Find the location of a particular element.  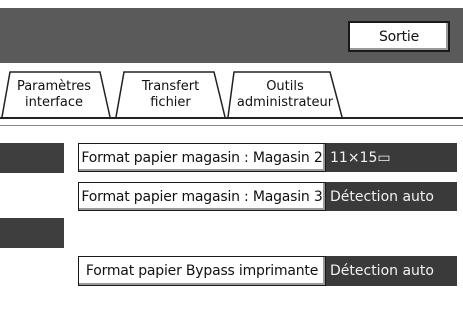

tab-label-line1: Transfert is located at coordinates (170, 86).